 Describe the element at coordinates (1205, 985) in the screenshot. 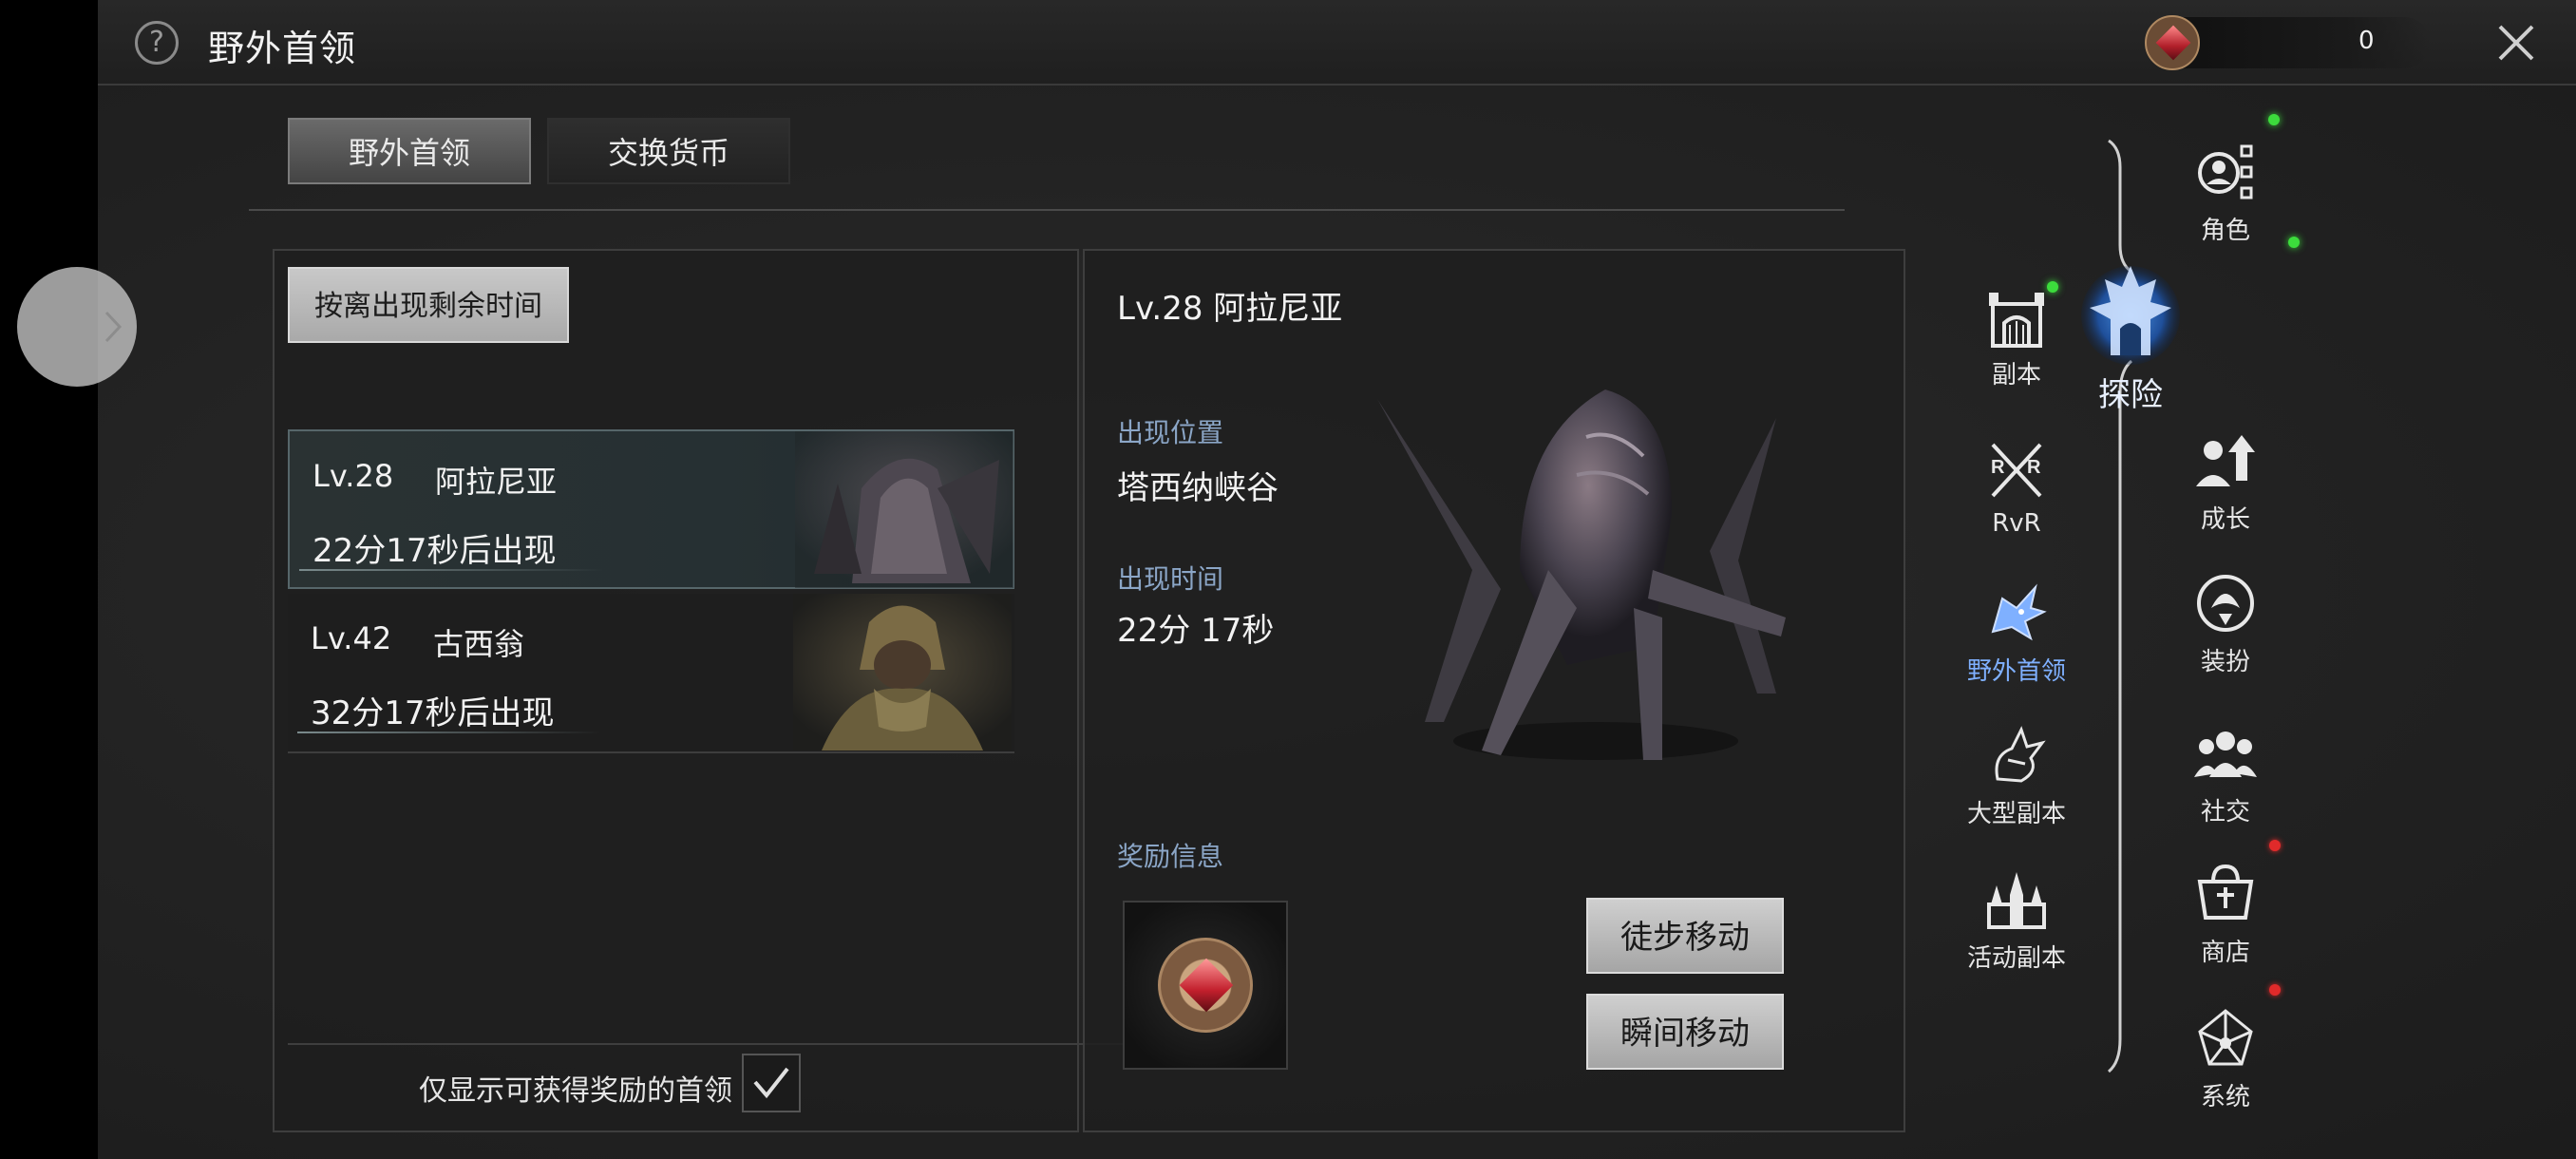

I see `red-gem-reward-icon` at that location.